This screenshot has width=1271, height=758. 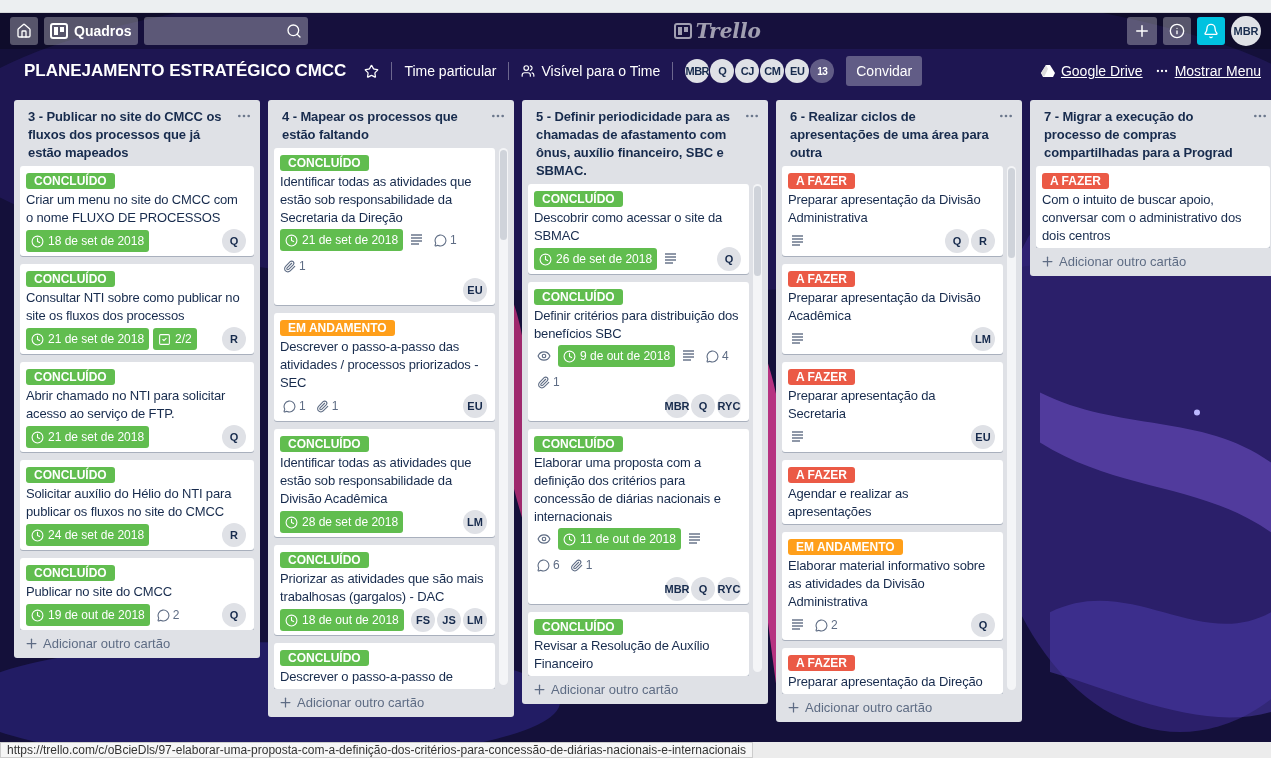 I want to click on card: CONCLUÍDO Solicitar auxílio do Hélio do NTI para publicar os fluxos no site do CMCC 24 de set de 2018 R, so click(x=137, y=505).